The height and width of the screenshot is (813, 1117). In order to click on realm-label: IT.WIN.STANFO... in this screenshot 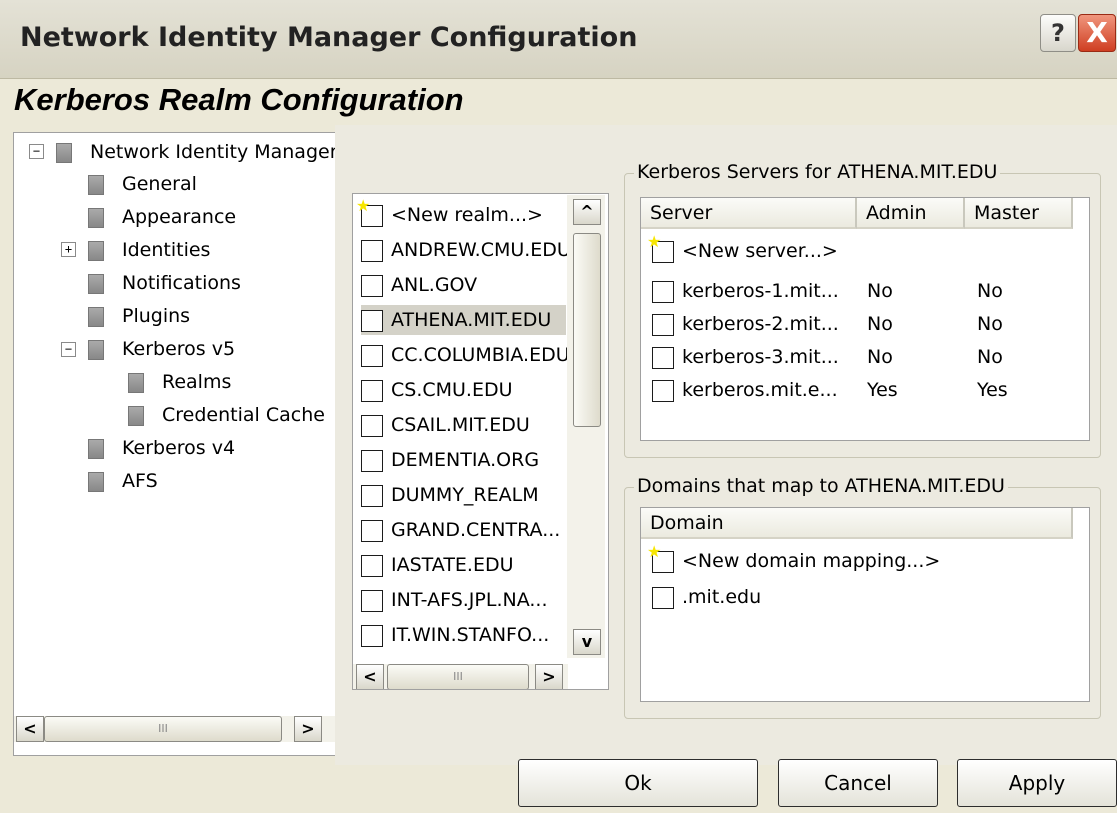, I will do `click(470, 635)`.